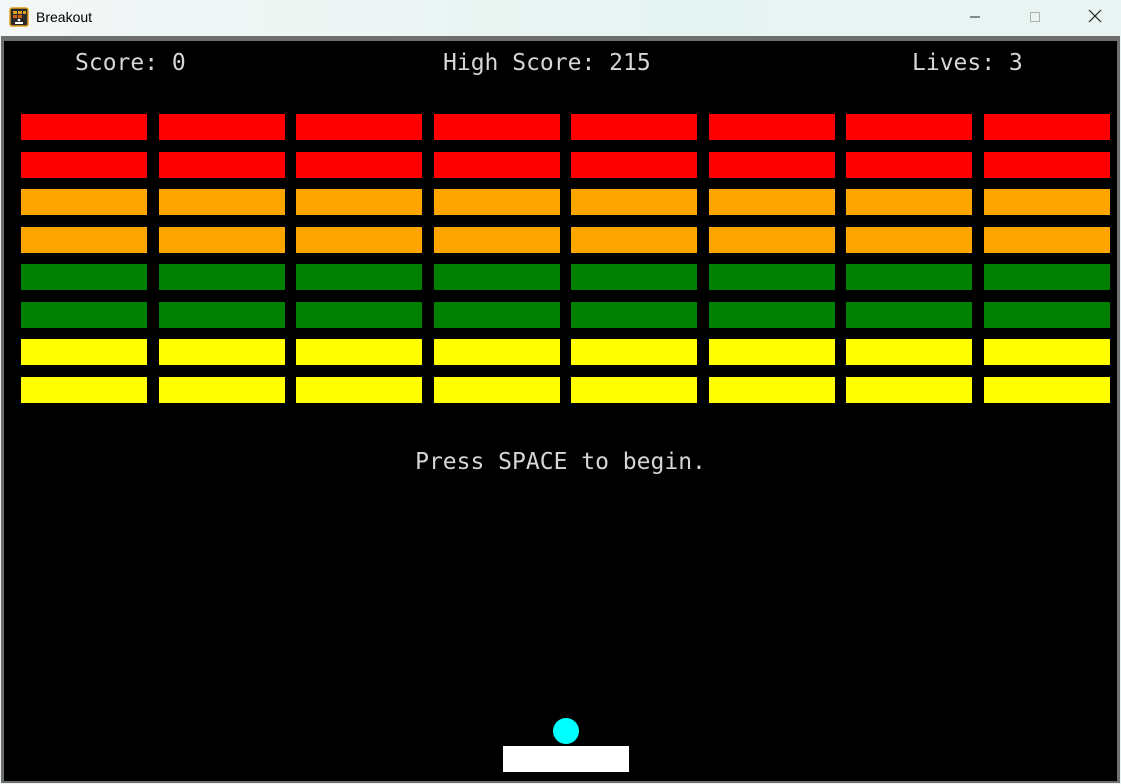  What do you see at coordinates (967, 63) in the screenshot?
I see `lives-display: Lives: 3` at bounding box center [967, 63].